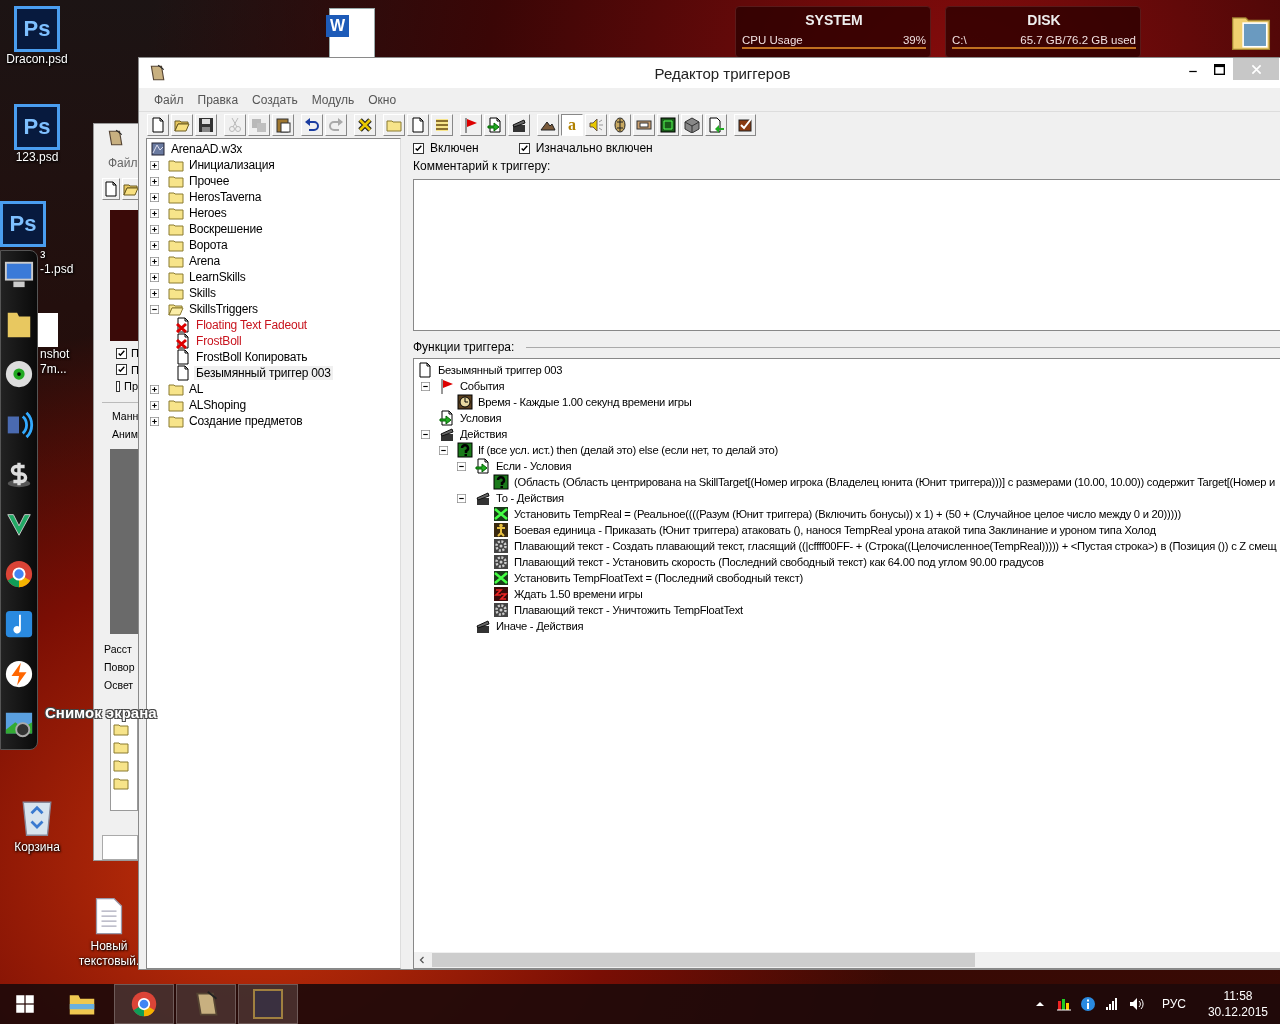 This screenshot has height=1024, width=1280. I want to click on signal-bars-icon, so click(1111, 1004).